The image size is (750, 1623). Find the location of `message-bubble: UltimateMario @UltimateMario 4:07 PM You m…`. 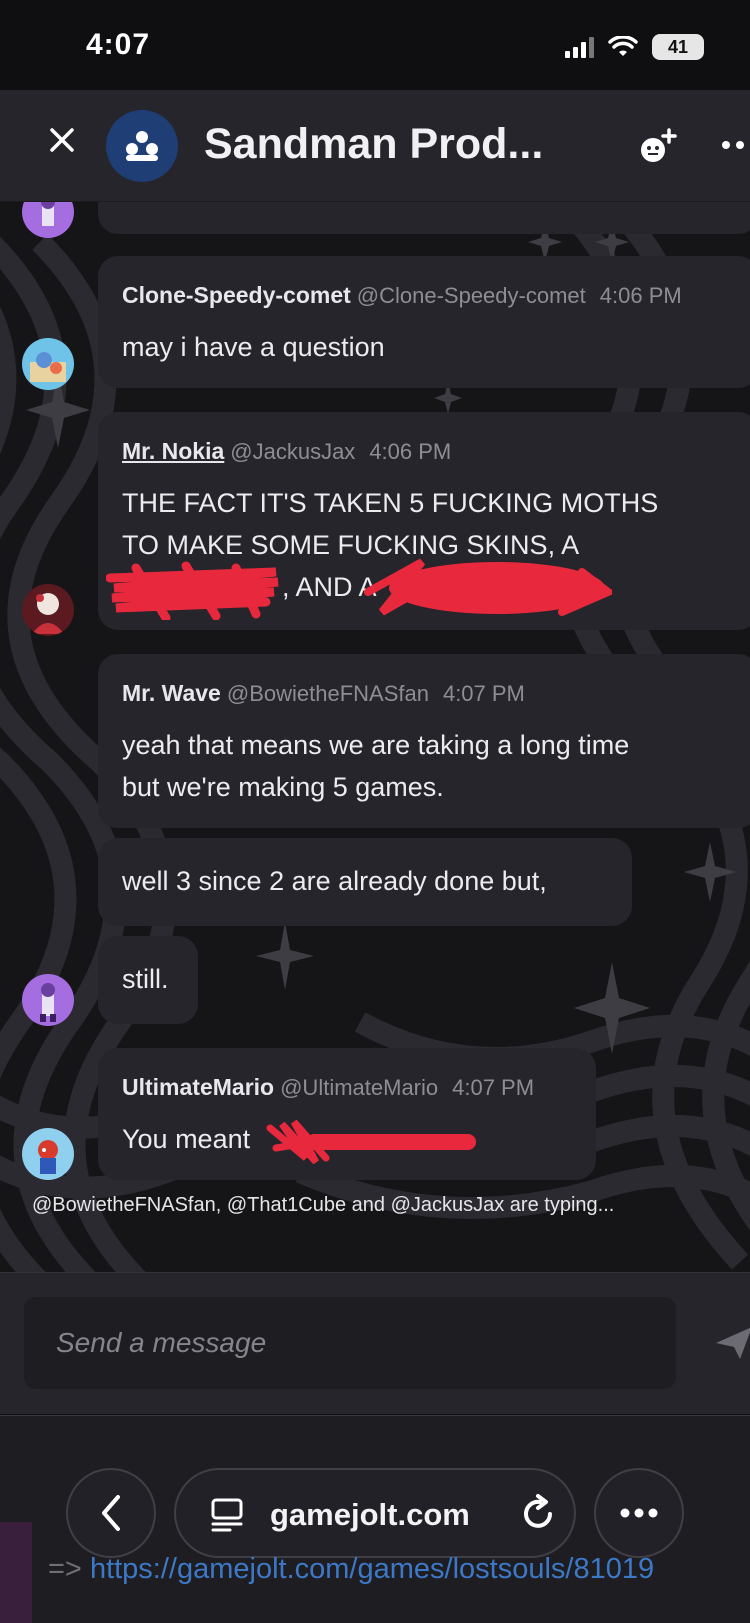

message-bubble: UltimateMario @UltimateMario 4:07 PM You m… is located at coordinates (347, 1114).